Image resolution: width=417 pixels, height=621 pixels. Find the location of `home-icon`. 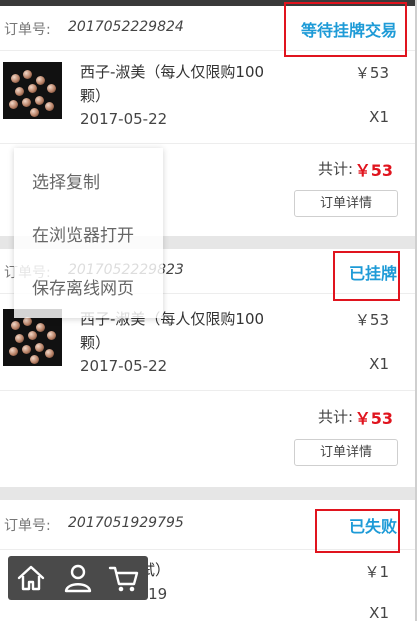

home-icon is located at coordinates (31, 578).